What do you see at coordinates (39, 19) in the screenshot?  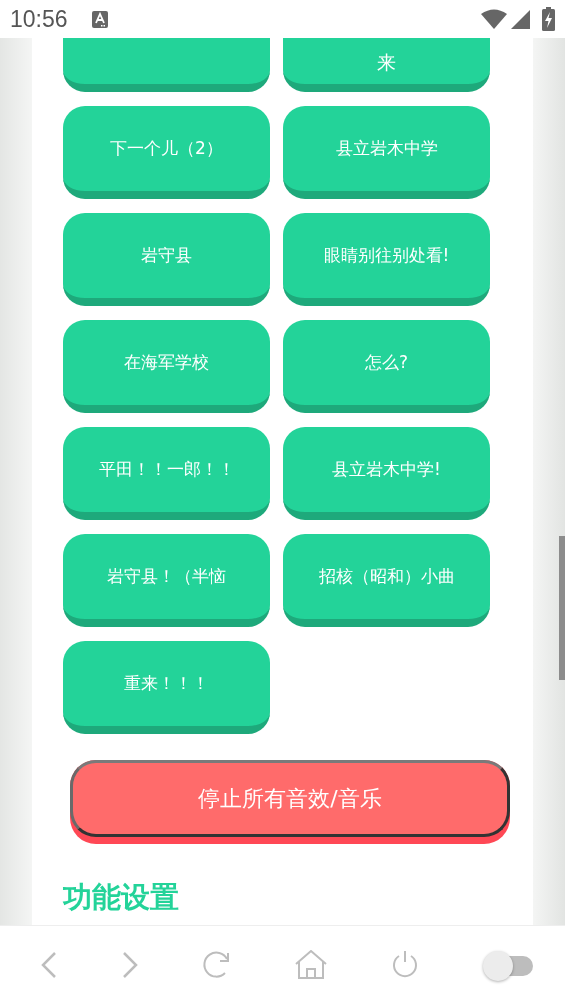 I see `status-time: 10:56` at bounding box center [39, 19].